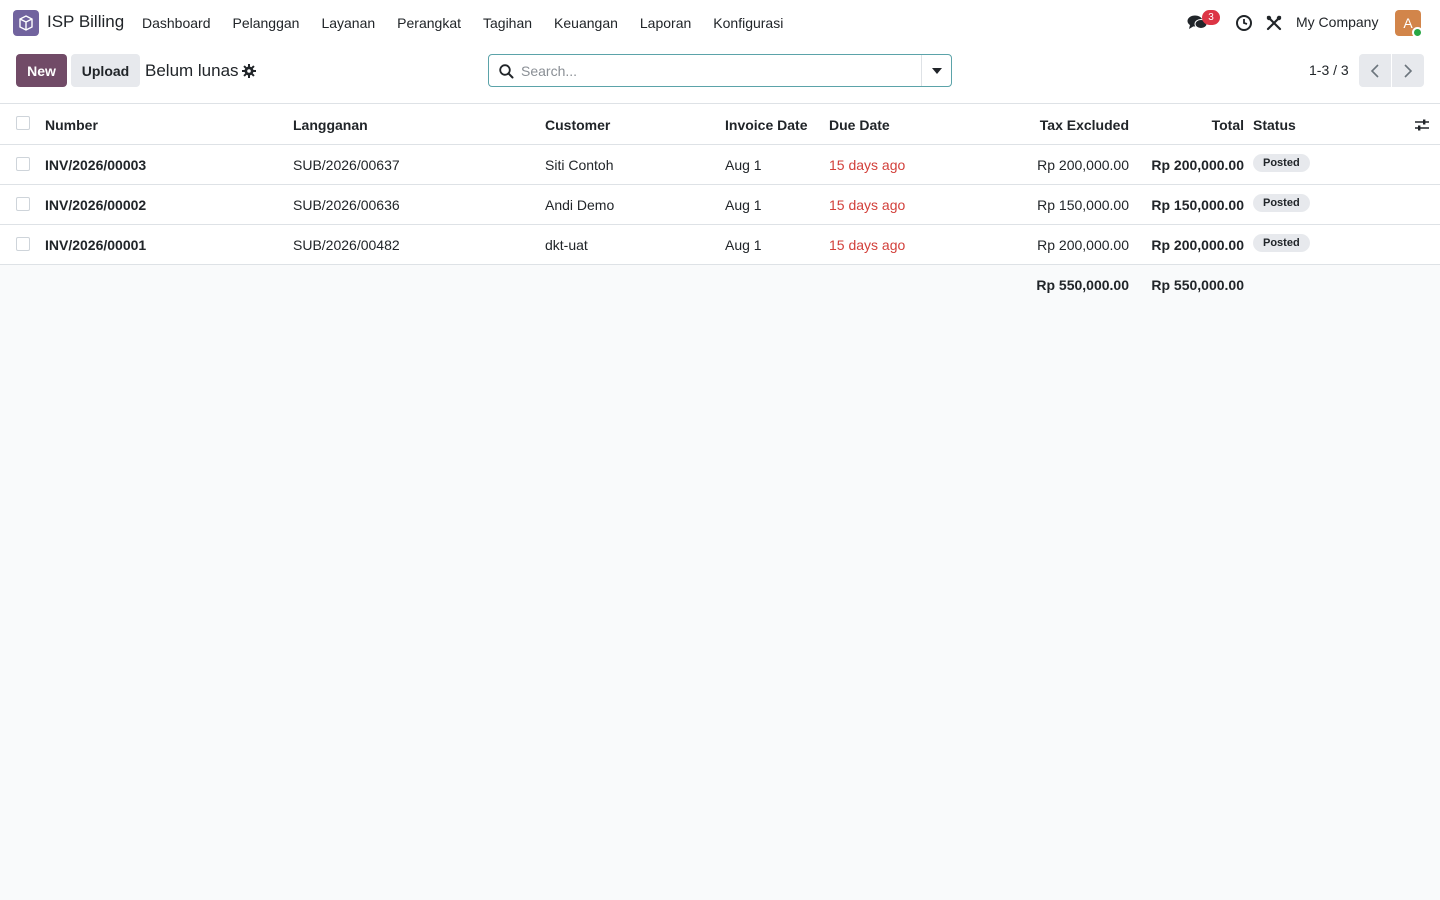 This screenshot has width=1440, height=900. Describe the element at coordinates (1244, 23) in the screenshot. I see `activity-clock-icon` at that location.